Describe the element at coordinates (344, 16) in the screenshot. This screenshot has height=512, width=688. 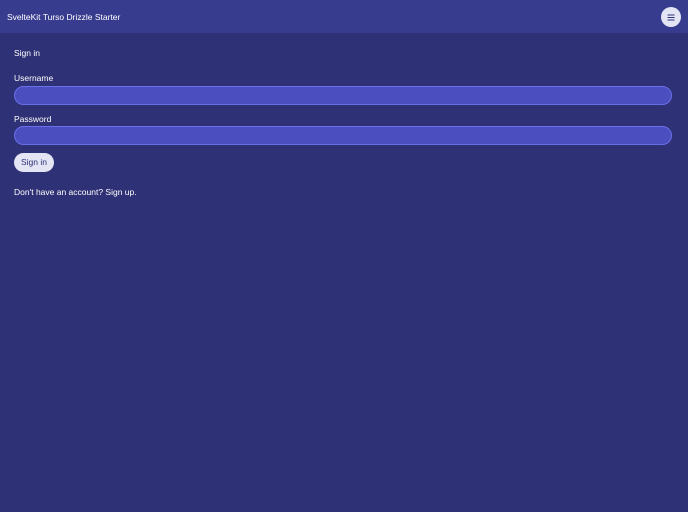
I see `app-header: SvelteKit Turso Drizzle Starter` at that location.